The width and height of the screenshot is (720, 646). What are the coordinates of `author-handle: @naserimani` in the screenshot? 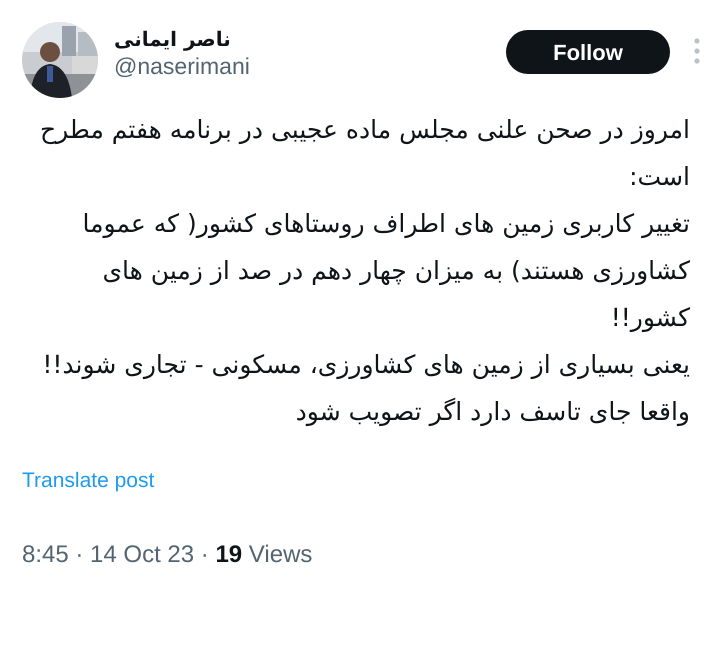 It's located at (310, 67).